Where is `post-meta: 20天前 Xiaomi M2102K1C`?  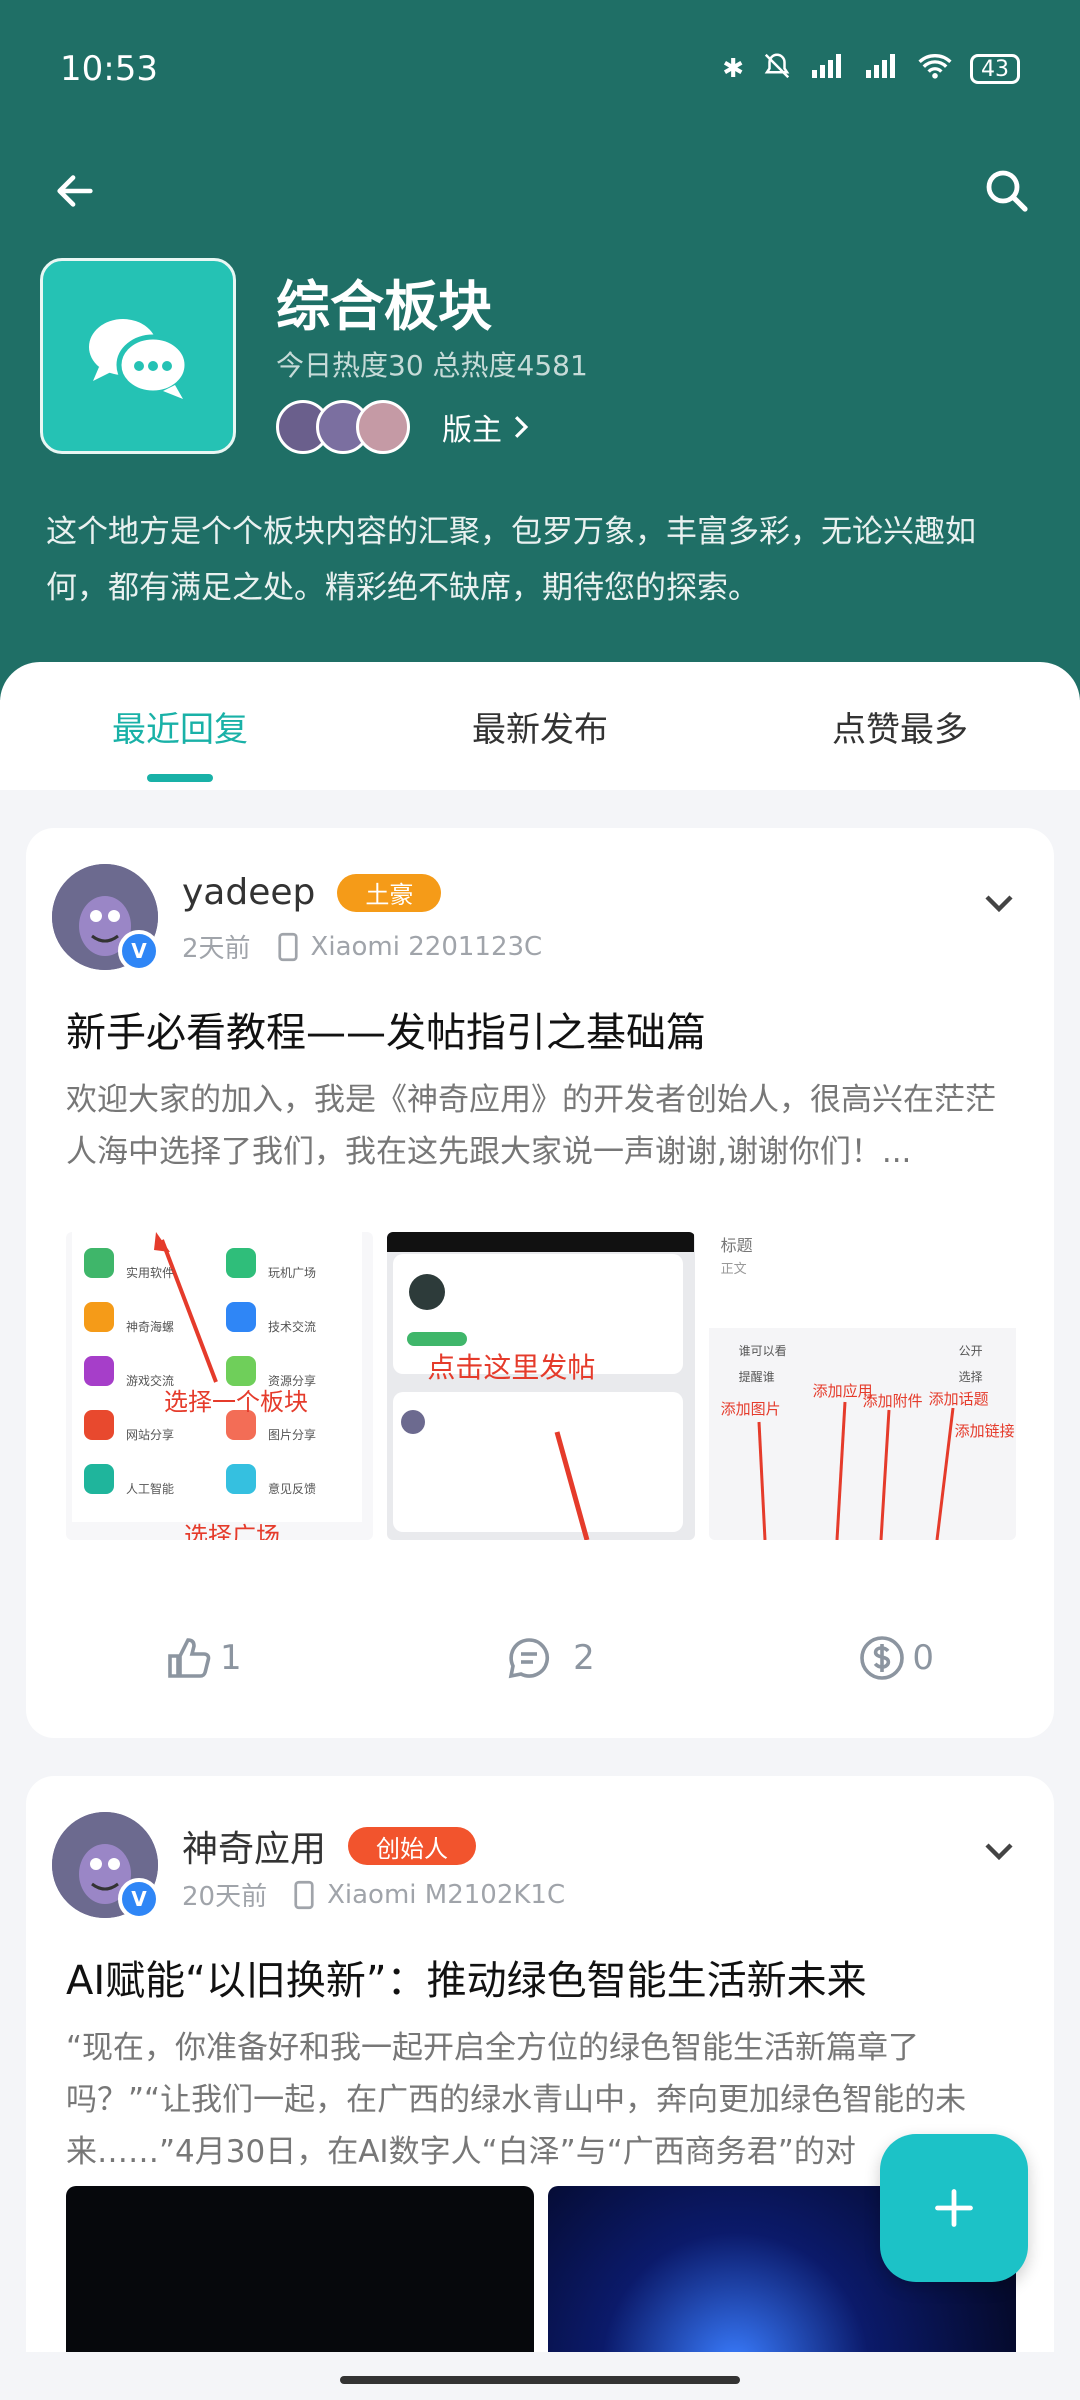 post-meta: 20天前 Xiaomi M2102K1C is located at coordinates (373, 1894).